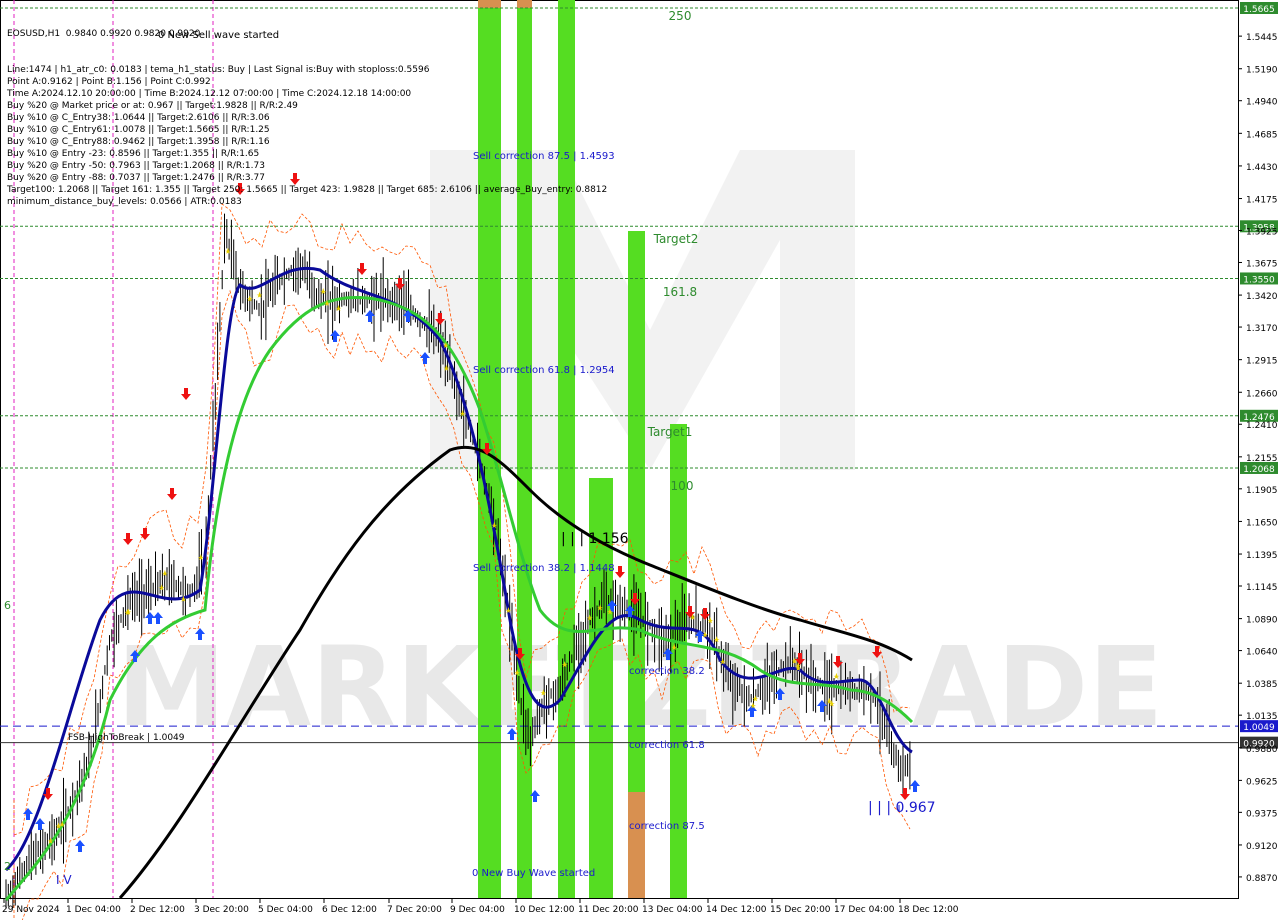 The height and width of the screenshot is (920, 1280). What do you see at coordinates (636, 845) in the screenshot?
I see `zone-bar` at bounding box center [636, 845].